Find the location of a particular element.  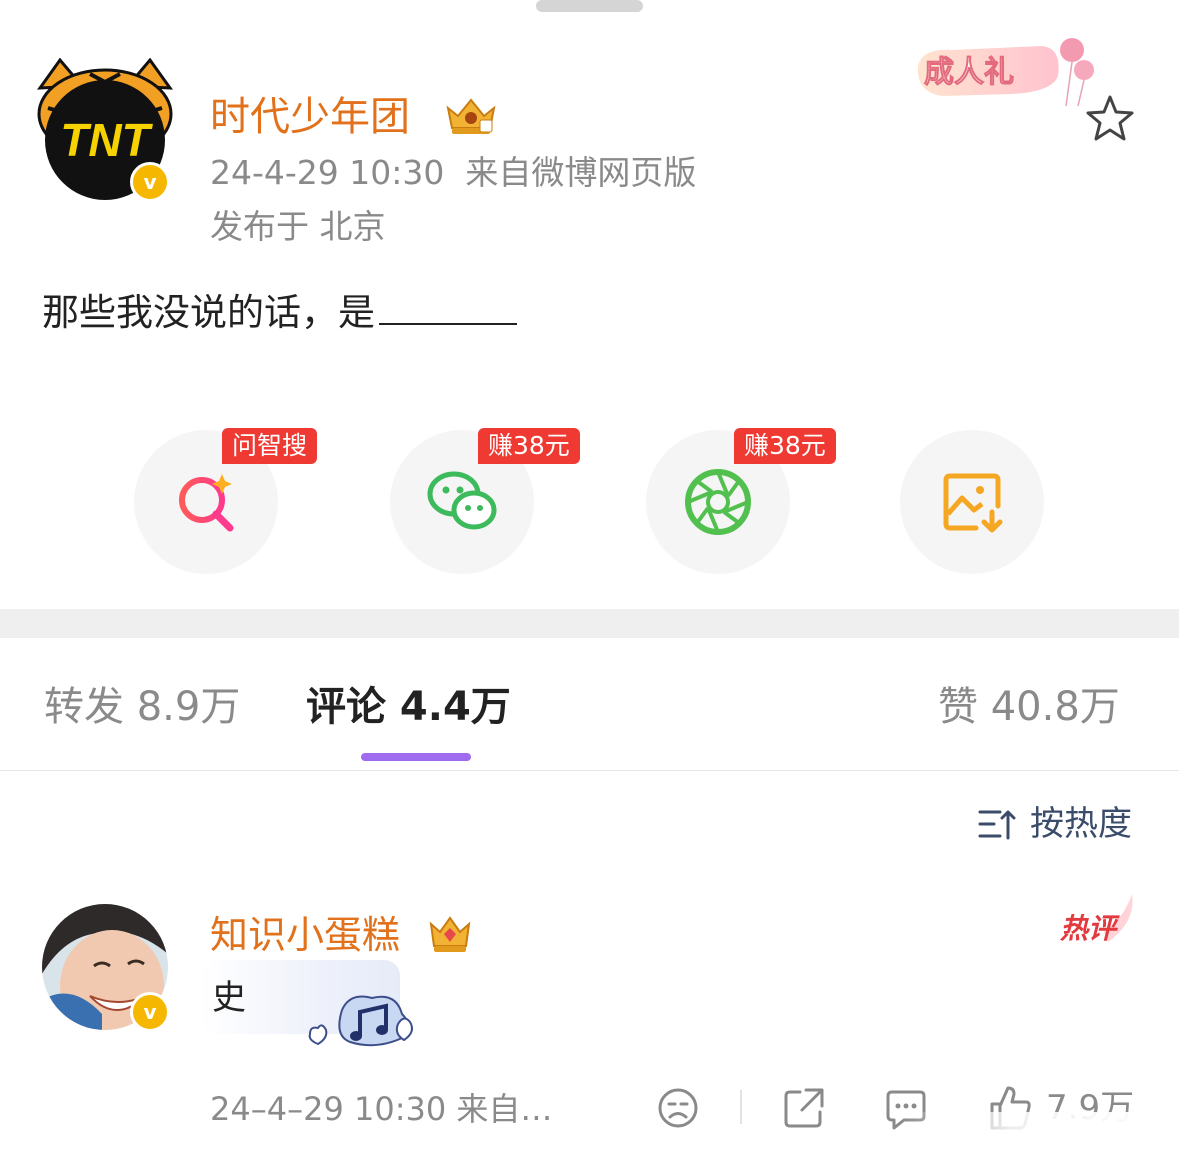

bottom-fade-overlay is located at coordinates (1039, 1135).